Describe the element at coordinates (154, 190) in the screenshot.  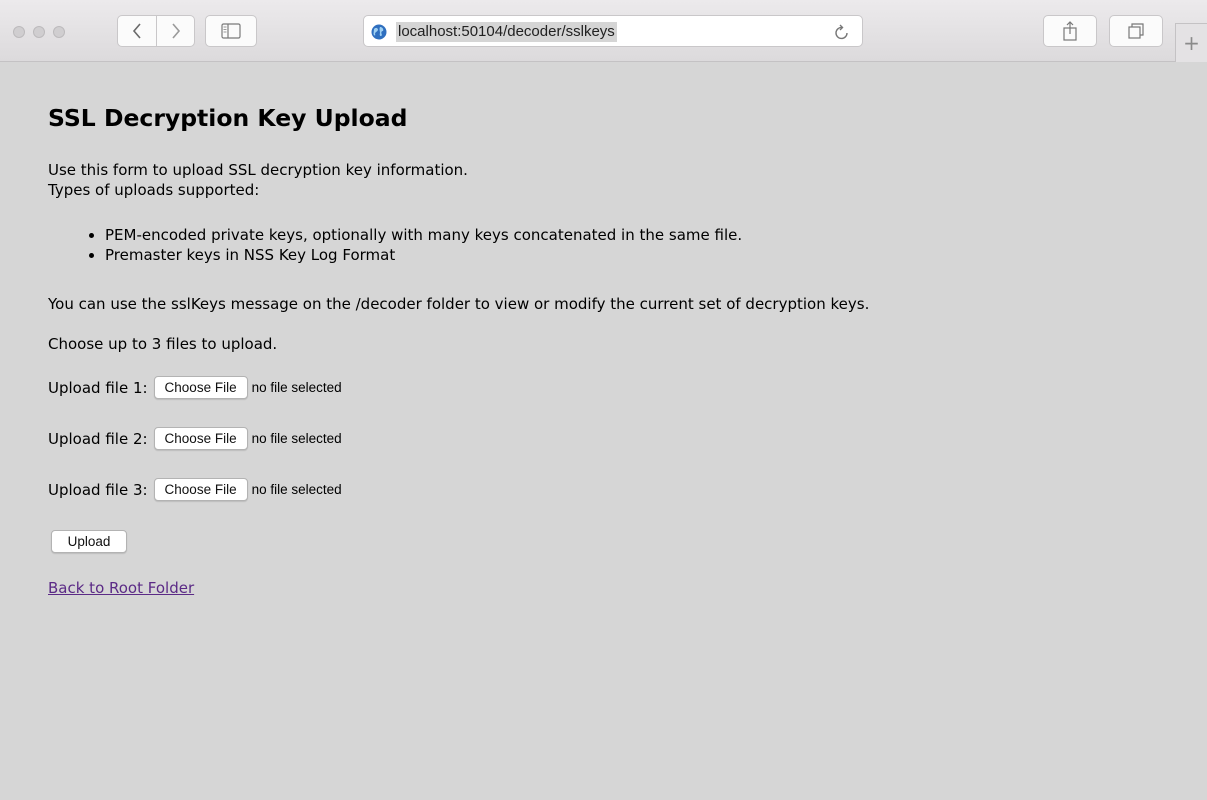
I see `types-heading: Types of uploads supported:` at that location.